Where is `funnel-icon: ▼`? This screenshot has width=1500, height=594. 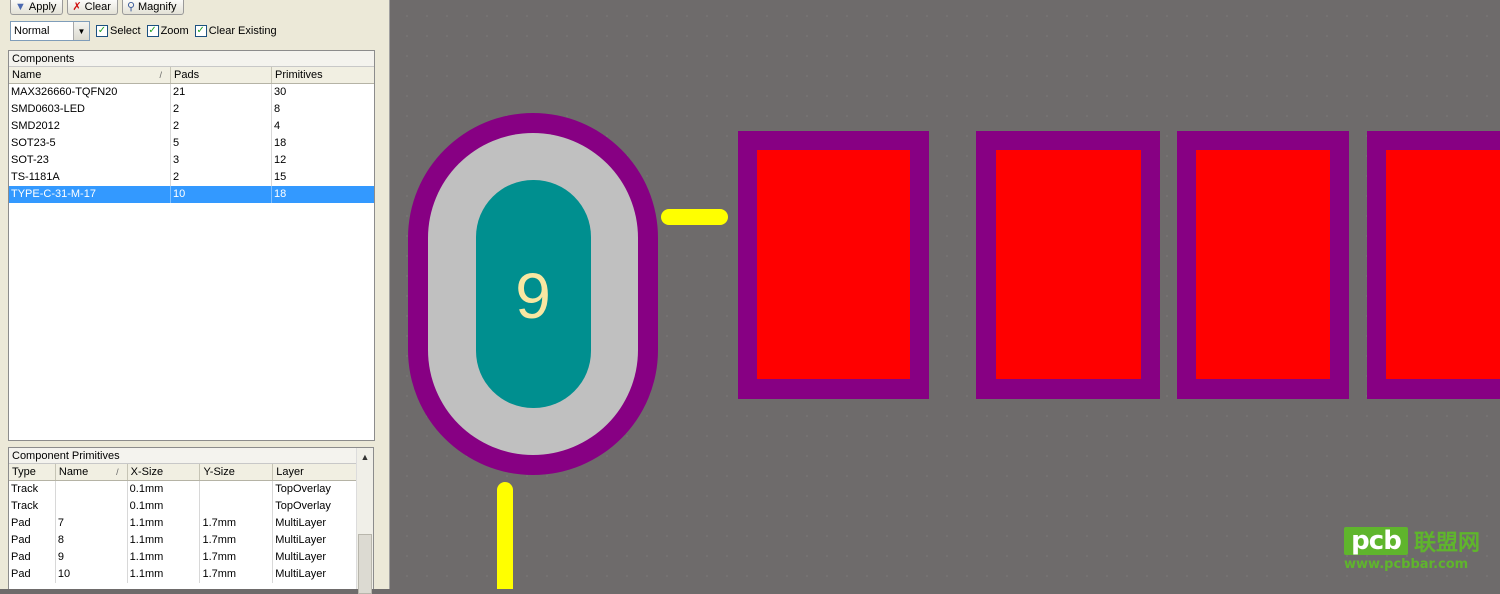
funnel-icon: ▼ is located at coordinates (20, 6).